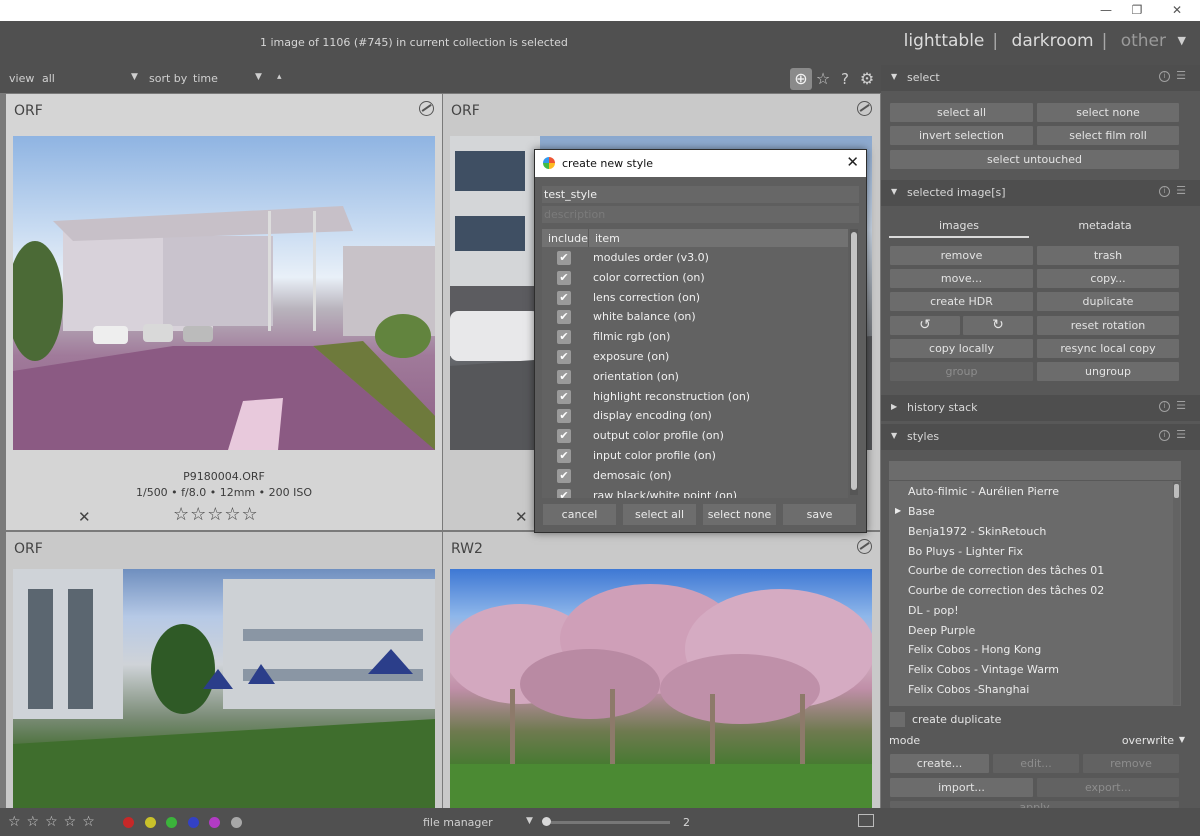  Describe the element at coordinates (961, 371) in the screenshot. I see `group-button: group` at that location.